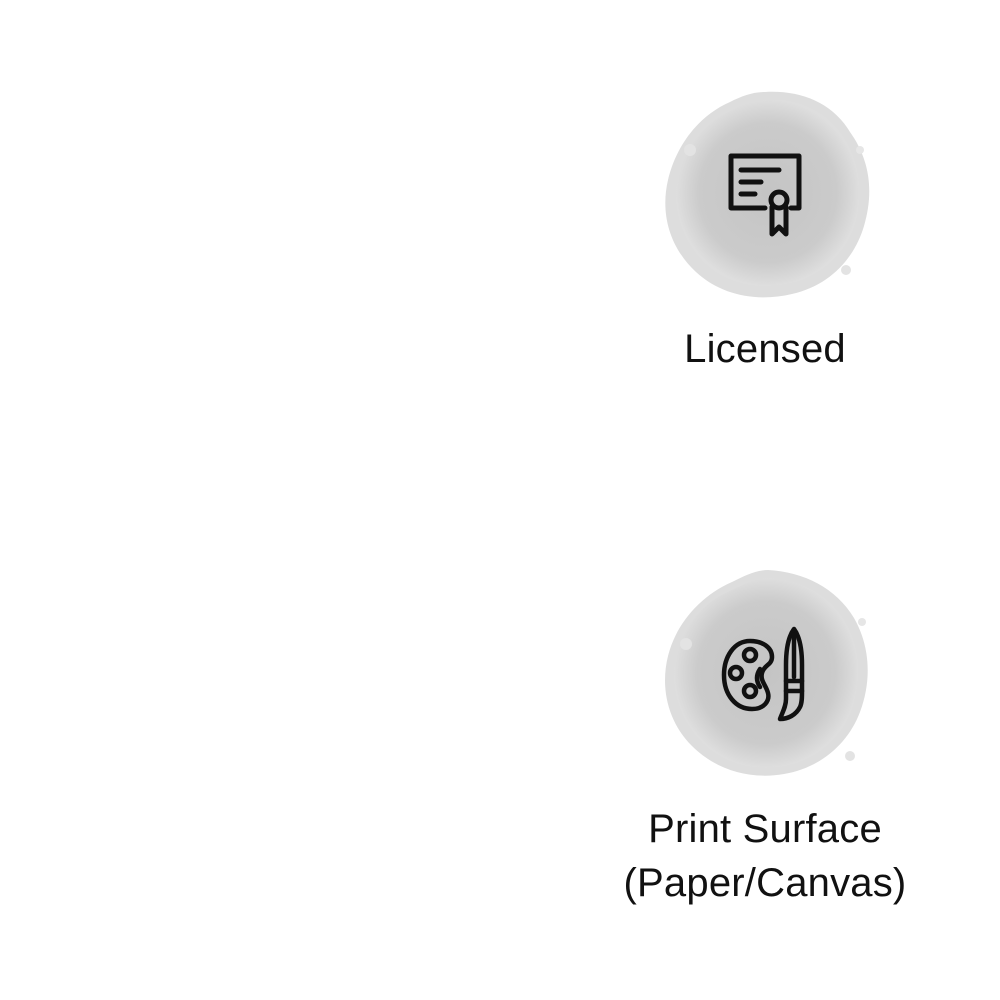 This screenshot has width=1000, height=1000. Describe the element at coordinates (765, 856) in the screenshot. I see `feature-label-print-surface: Print Surface (Paper/Canvas)` at that location.